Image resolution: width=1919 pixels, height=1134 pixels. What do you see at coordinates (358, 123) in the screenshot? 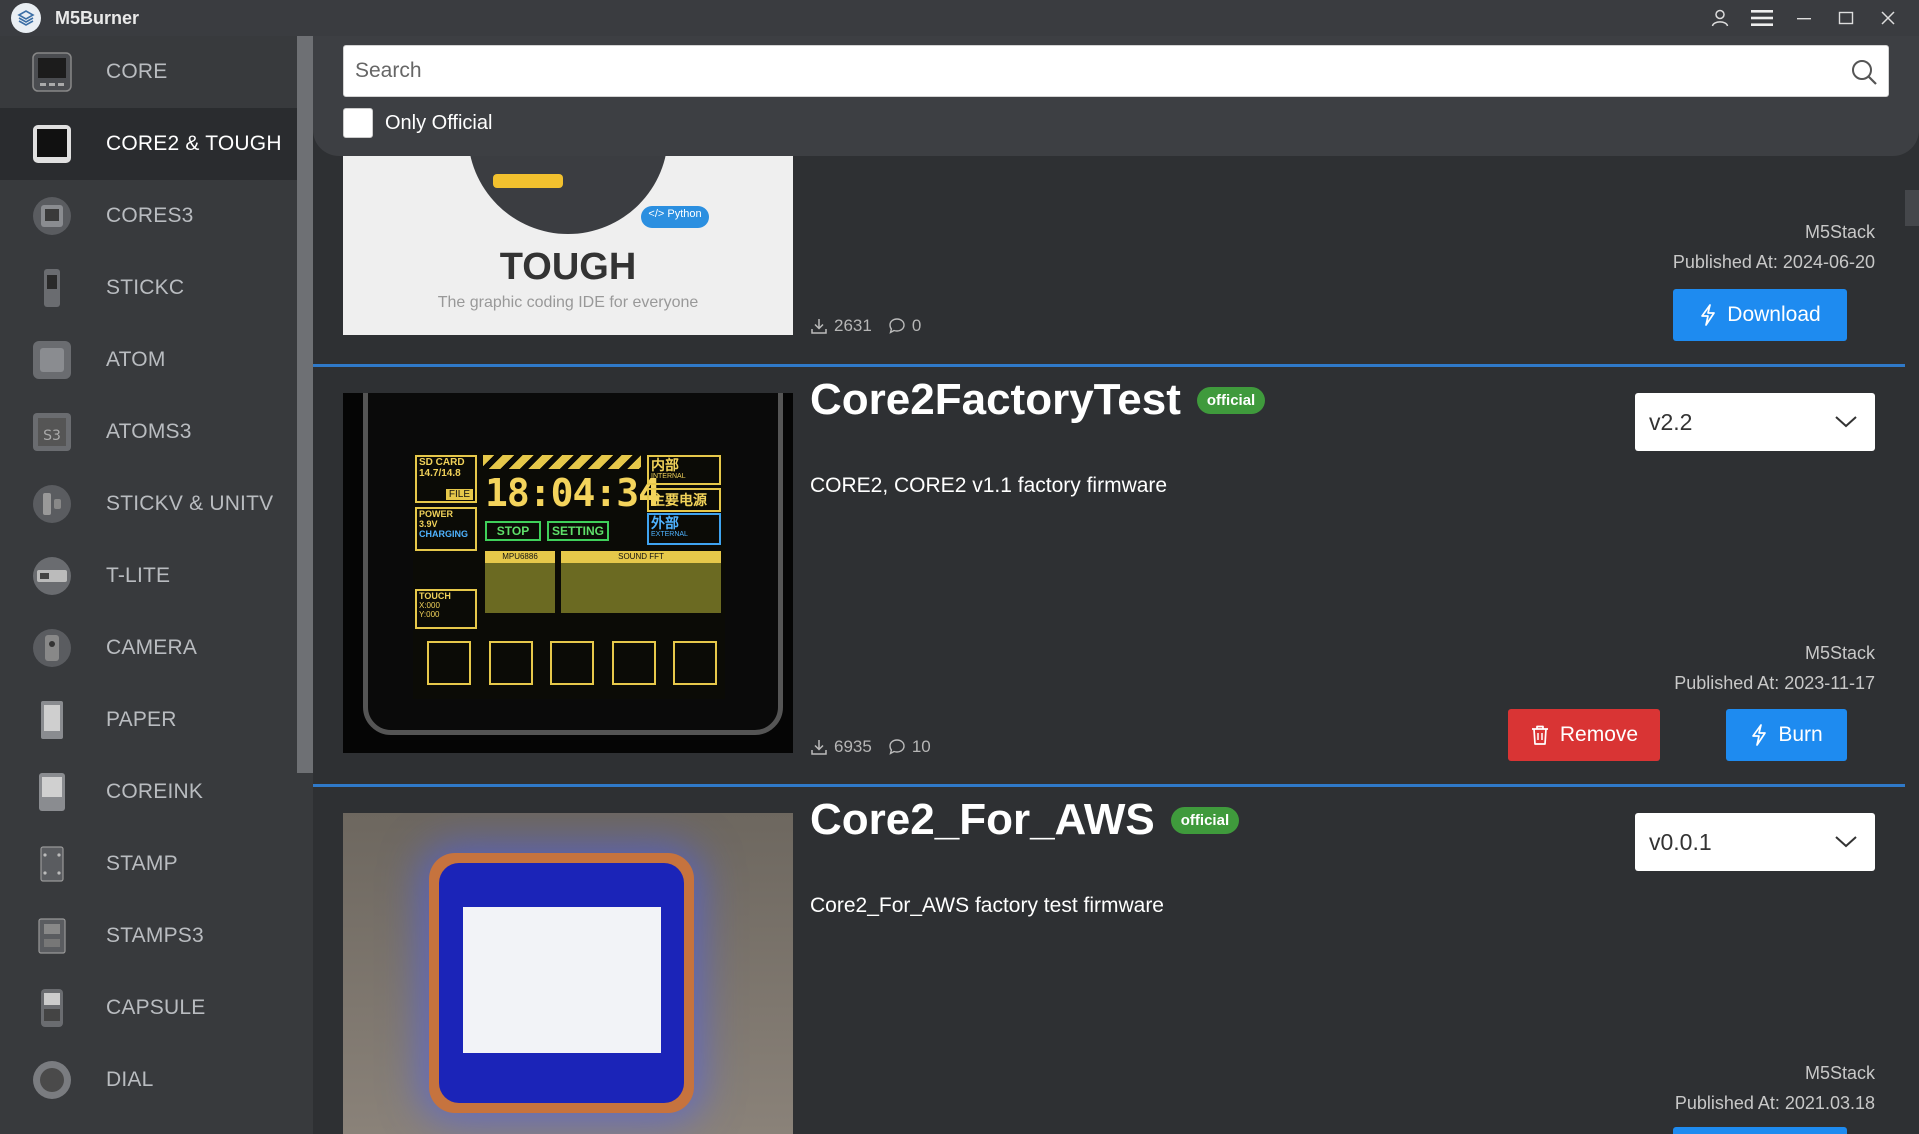
I see `only-official-checkbox` at bounding box center [358, 123].